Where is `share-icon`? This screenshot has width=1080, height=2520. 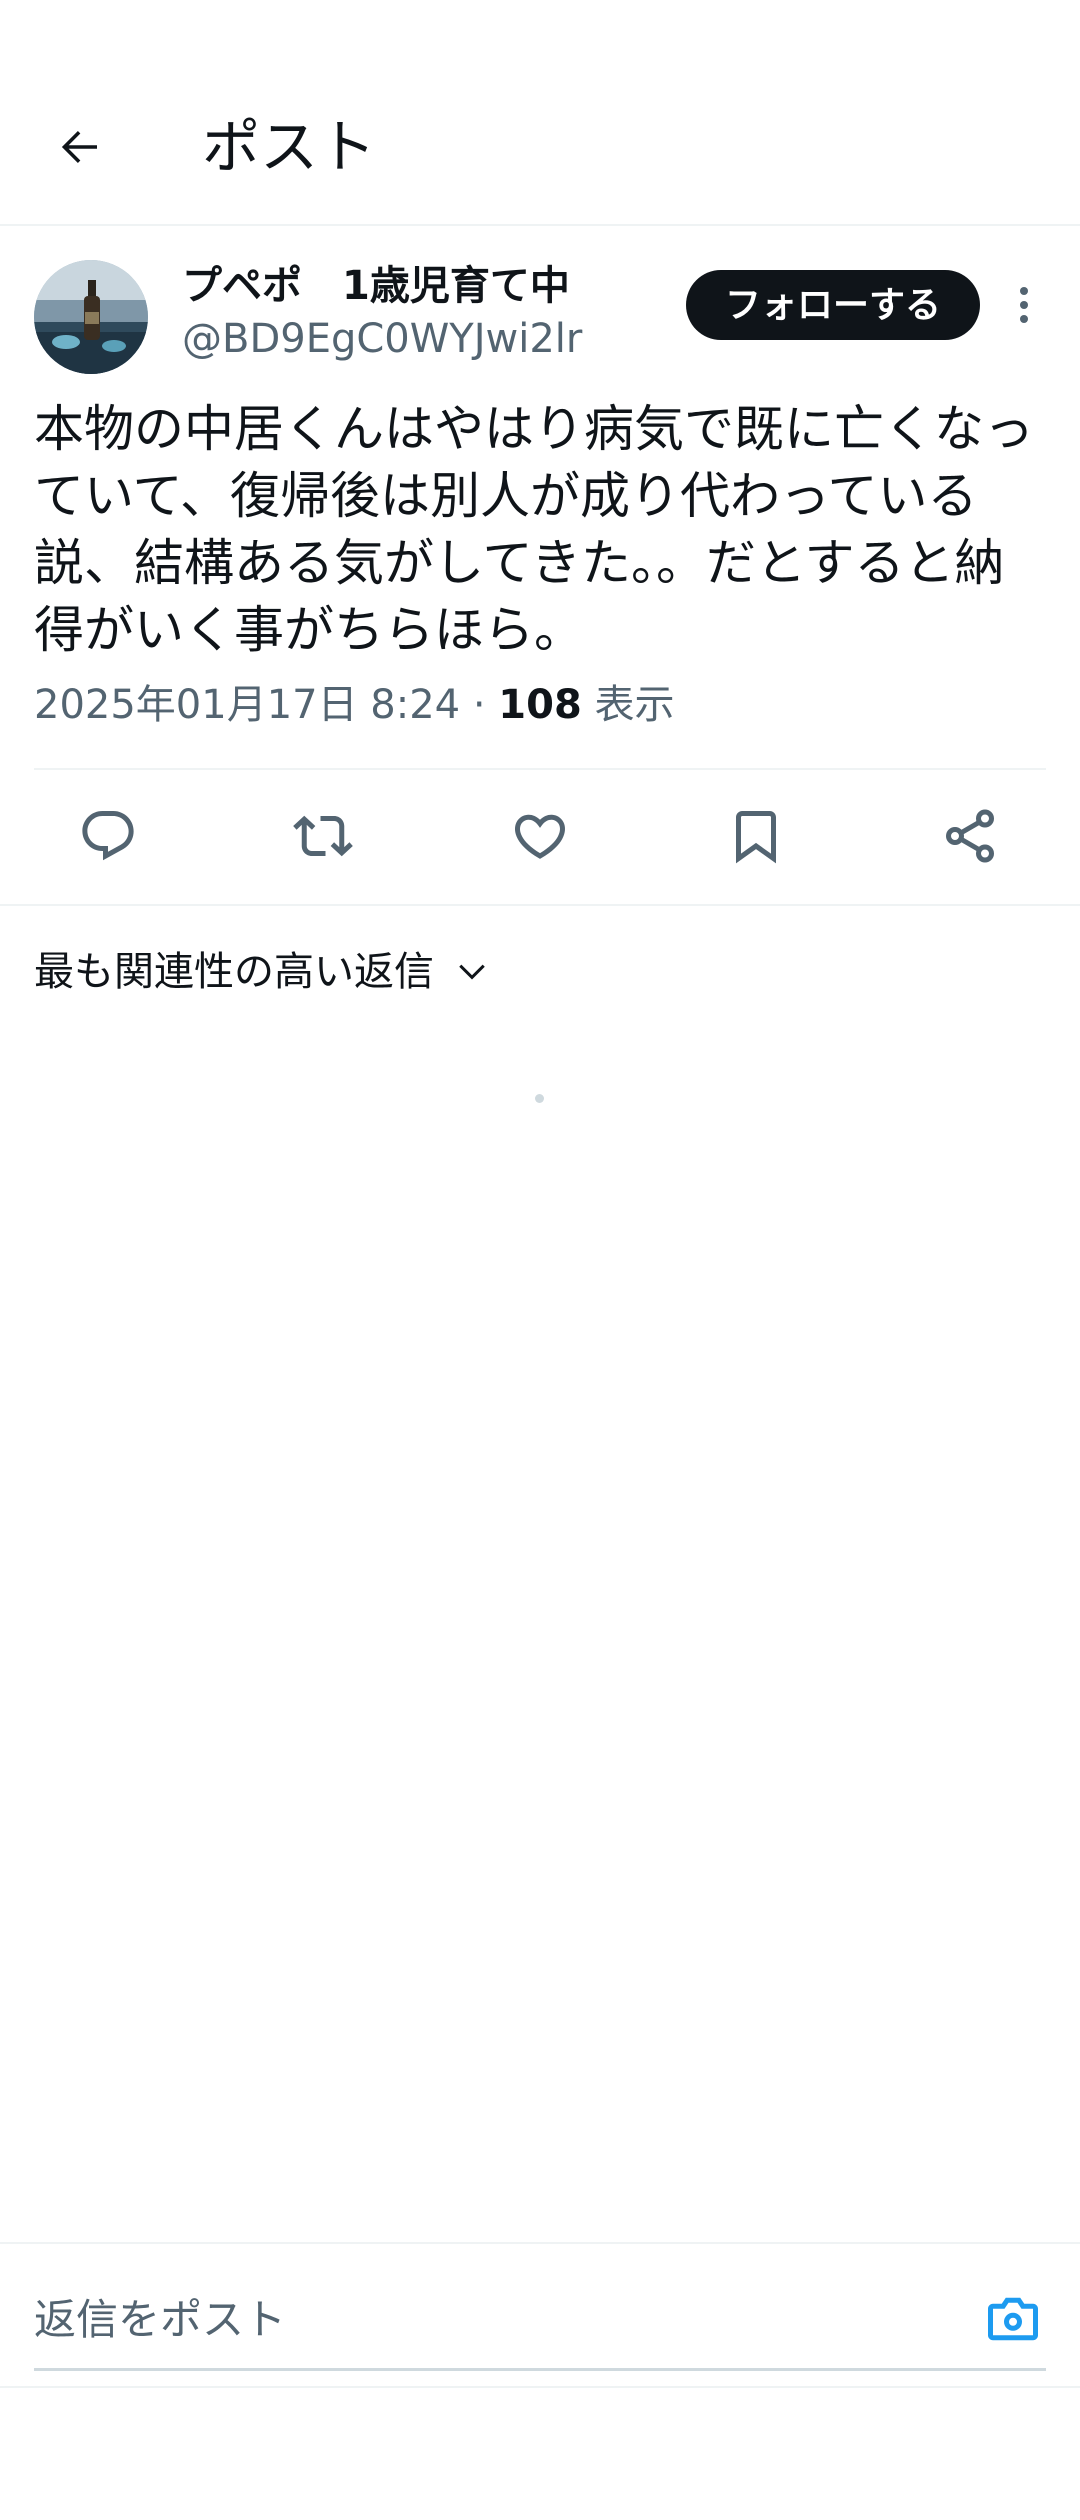
share-icon is located at coordinates (970, 836).